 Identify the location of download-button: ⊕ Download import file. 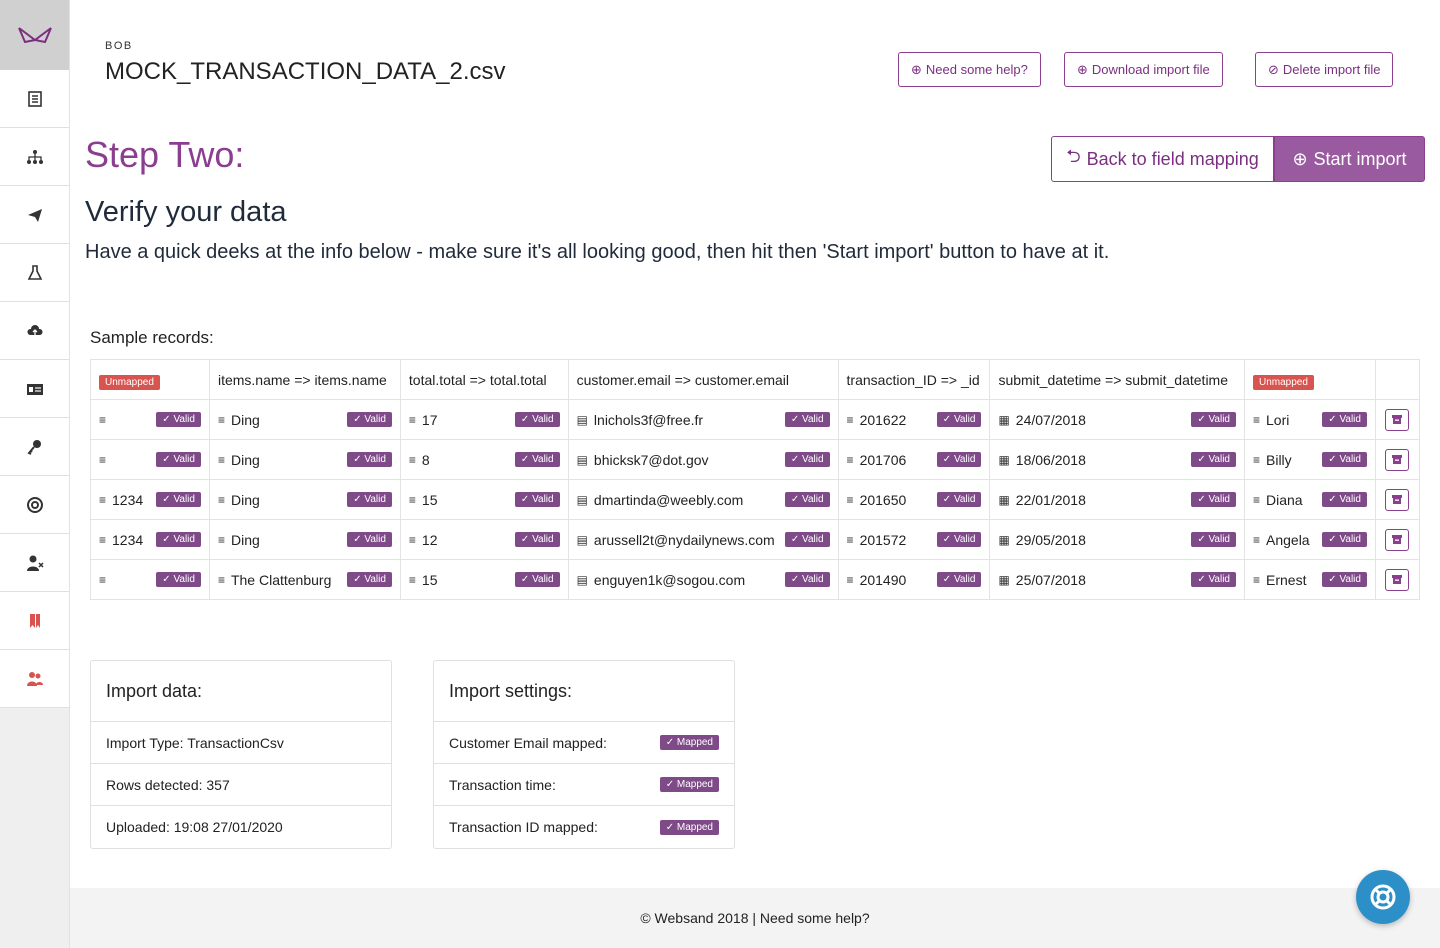
(1143, 69).